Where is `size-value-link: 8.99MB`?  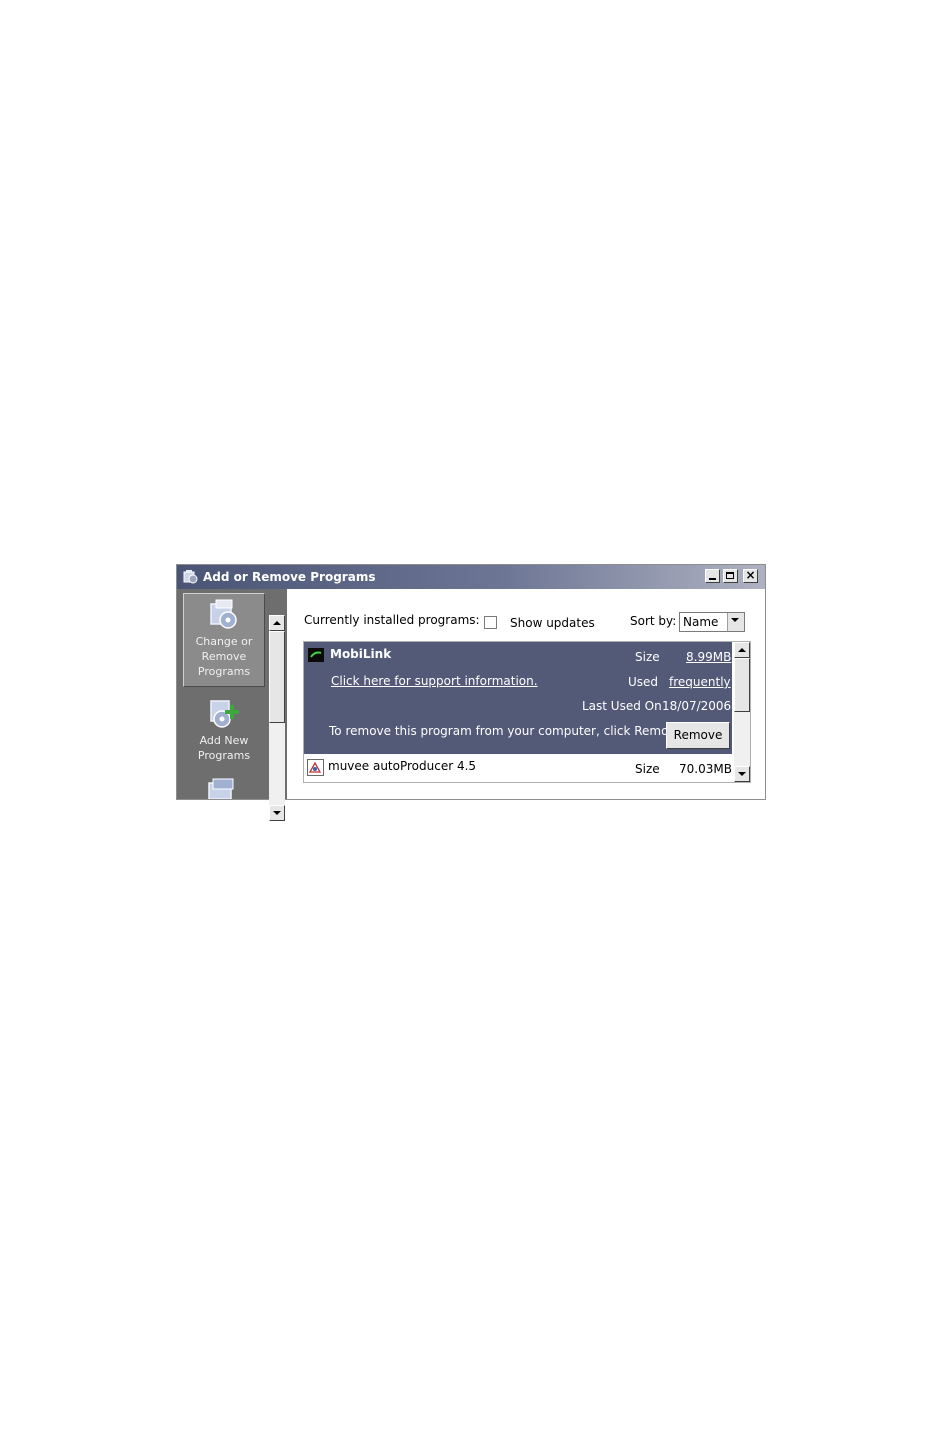
size-value-link: 8.99MB is located at coordinates (708, 657).